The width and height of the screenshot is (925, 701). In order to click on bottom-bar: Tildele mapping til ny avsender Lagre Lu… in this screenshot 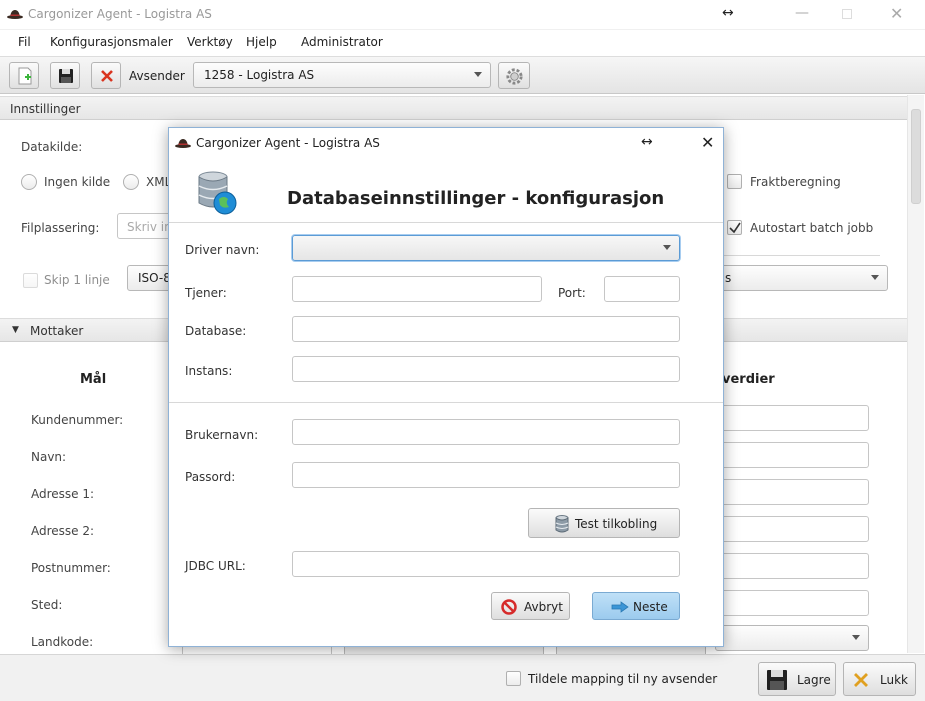, I will do `click(462, 677)`.